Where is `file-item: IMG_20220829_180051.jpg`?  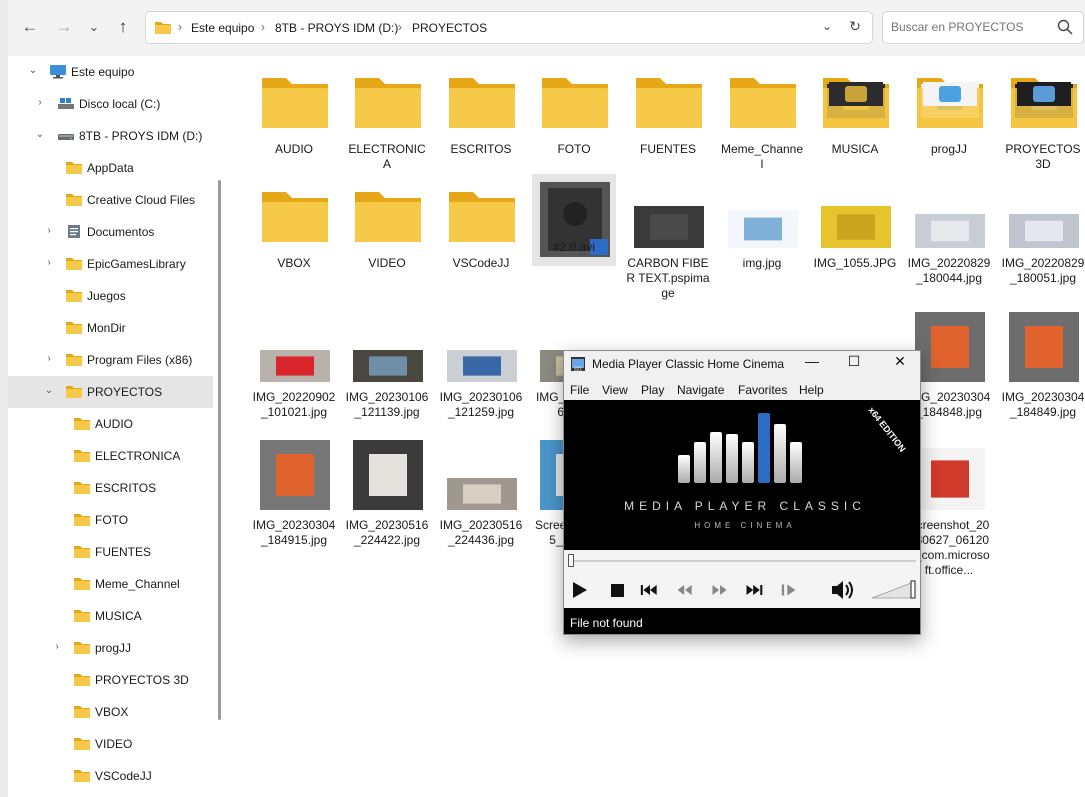 file-item: IMG_20220829_180051.jpg is located at coordinates (1043, 234).